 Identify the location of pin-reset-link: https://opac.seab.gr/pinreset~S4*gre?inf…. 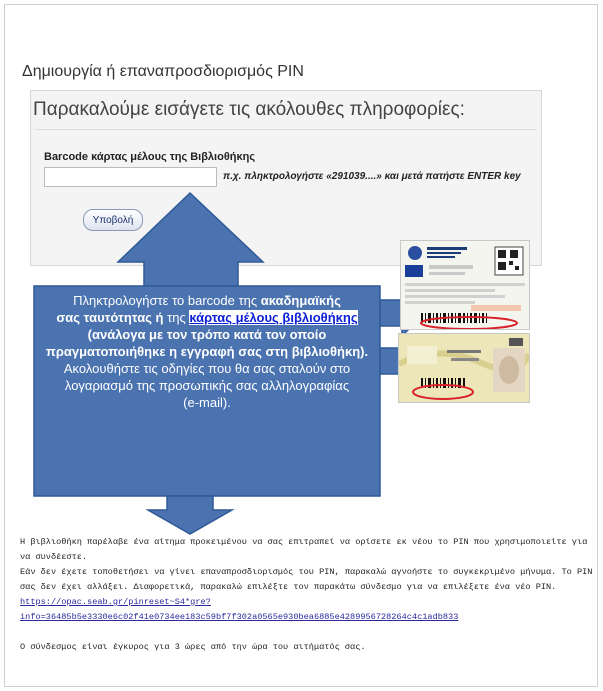
(239, 609).